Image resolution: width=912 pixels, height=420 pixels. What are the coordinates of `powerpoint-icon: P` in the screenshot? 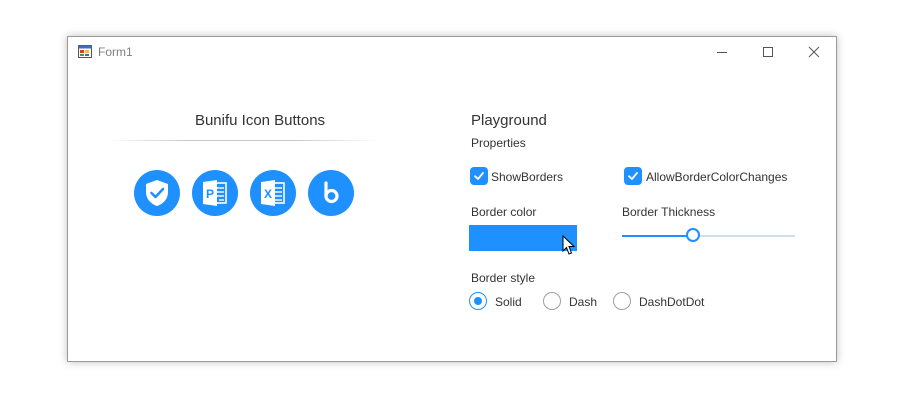 It's located at (215, 193).